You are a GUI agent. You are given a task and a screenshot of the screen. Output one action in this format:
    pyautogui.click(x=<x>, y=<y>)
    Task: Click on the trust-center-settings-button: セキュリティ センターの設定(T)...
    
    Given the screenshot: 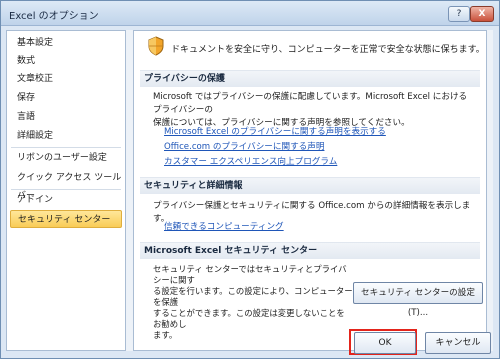 What is the action you would take?
    pyautogui.click(x=418, y=300)
    